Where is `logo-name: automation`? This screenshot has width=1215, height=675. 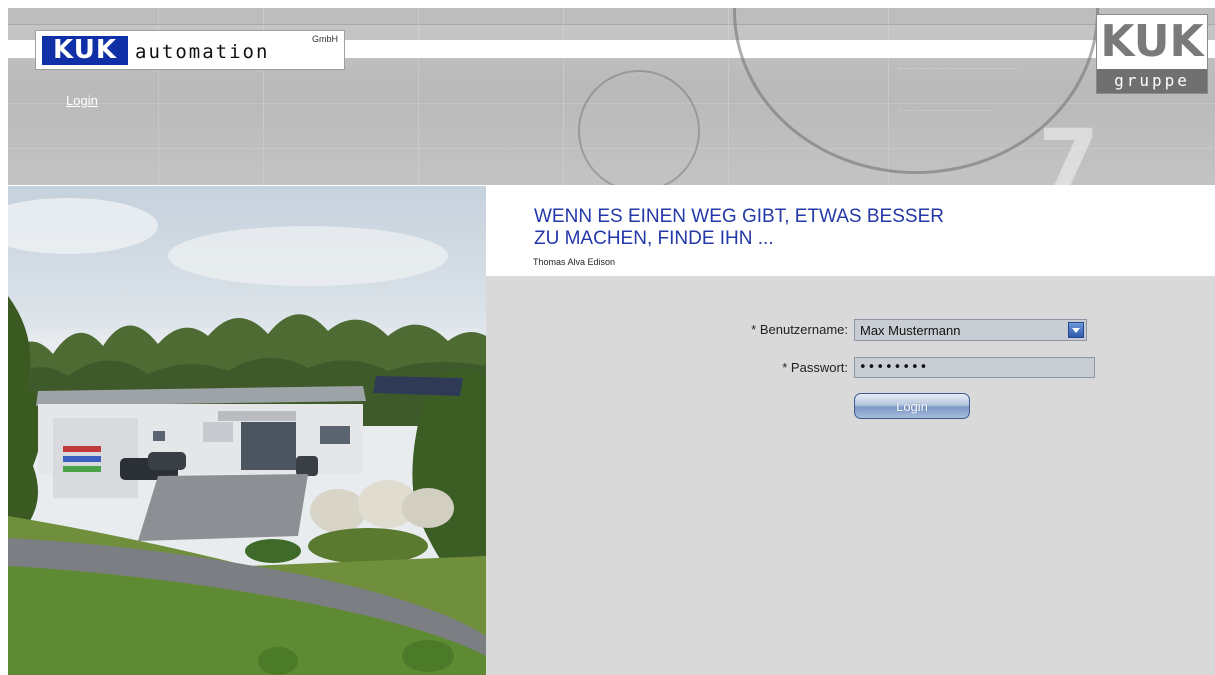
logo-name: automation is located at coordinates (202, 52).